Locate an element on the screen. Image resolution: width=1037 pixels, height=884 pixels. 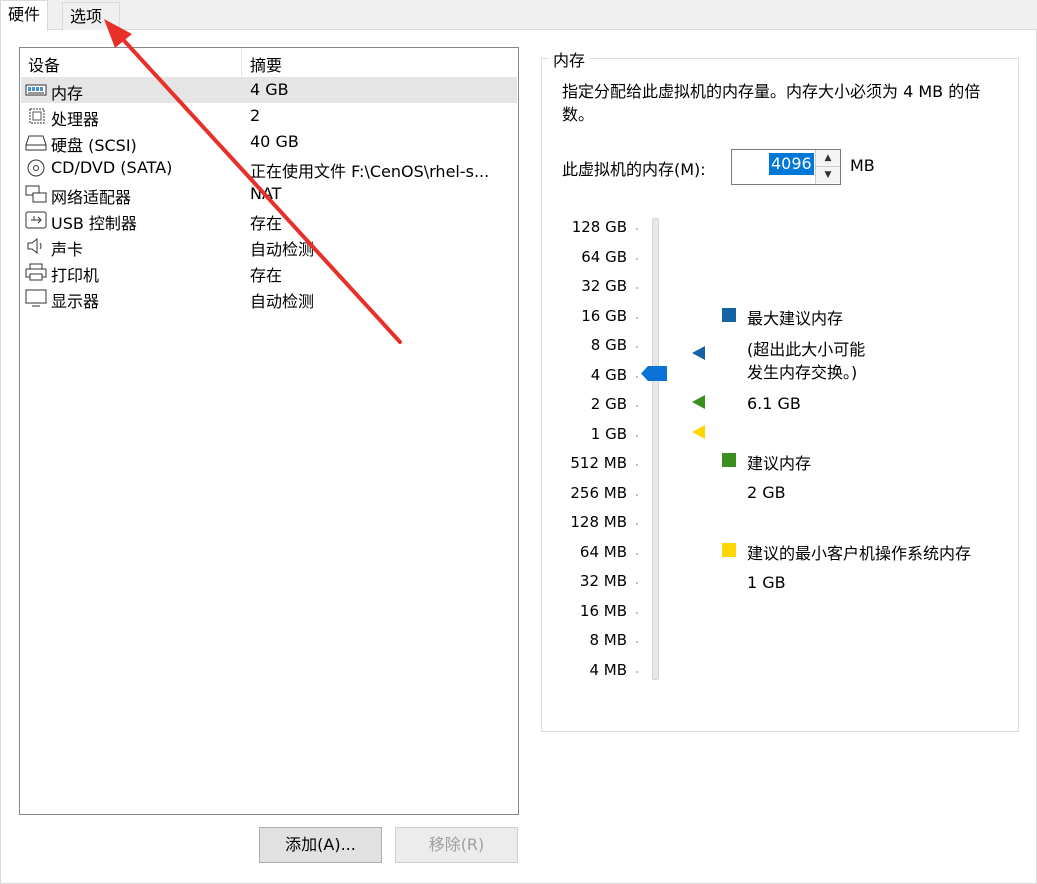
device-name: 内存 is located at coordinates (67, 93).